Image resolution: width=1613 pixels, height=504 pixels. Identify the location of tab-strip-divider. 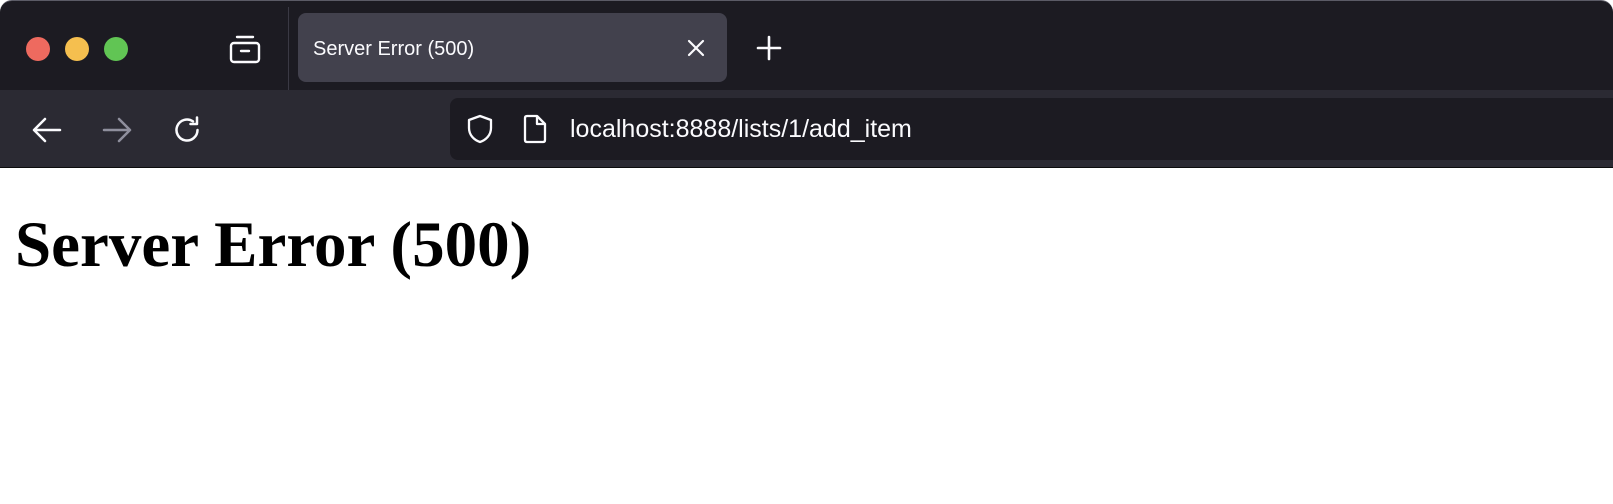
(288, 49).